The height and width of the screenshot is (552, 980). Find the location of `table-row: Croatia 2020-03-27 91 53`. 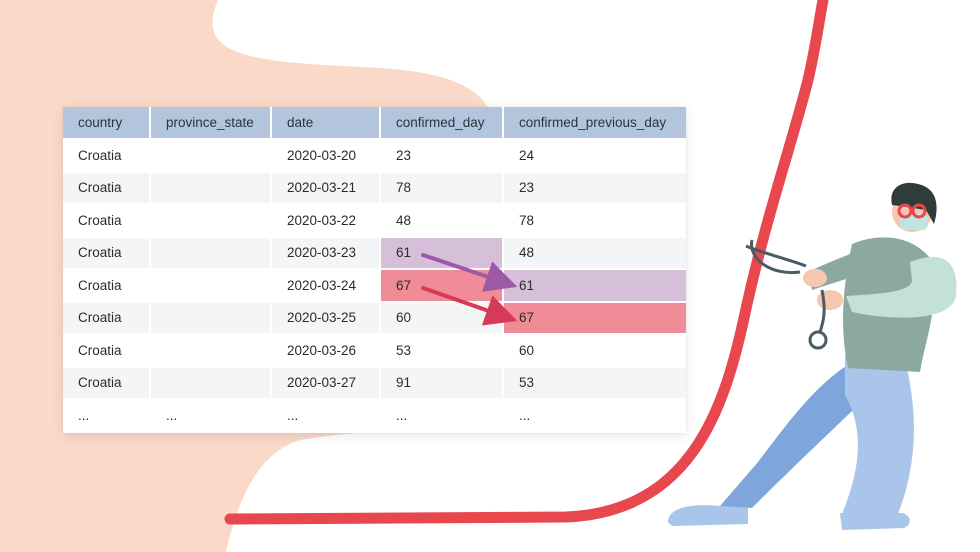

table-row: Croatia 2020-03-27 91 53 is located at coordinates (374, 383).